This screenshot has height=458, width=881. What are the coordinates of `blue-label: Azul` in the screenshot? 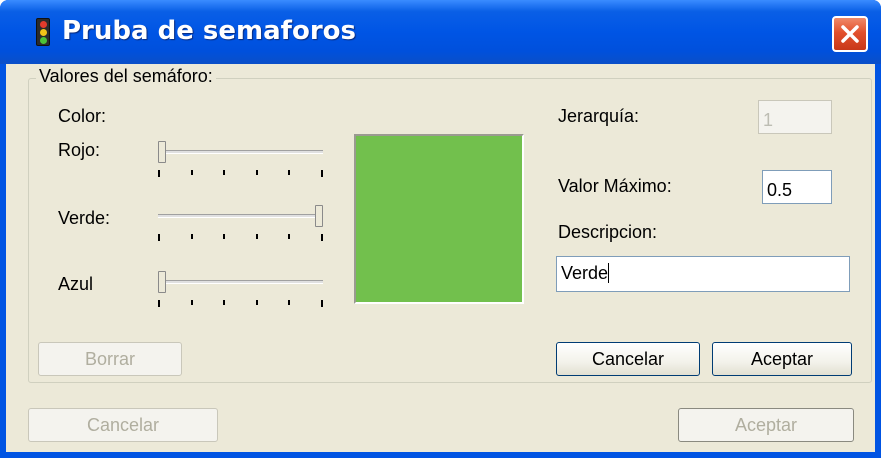 It's located at (76, 284).